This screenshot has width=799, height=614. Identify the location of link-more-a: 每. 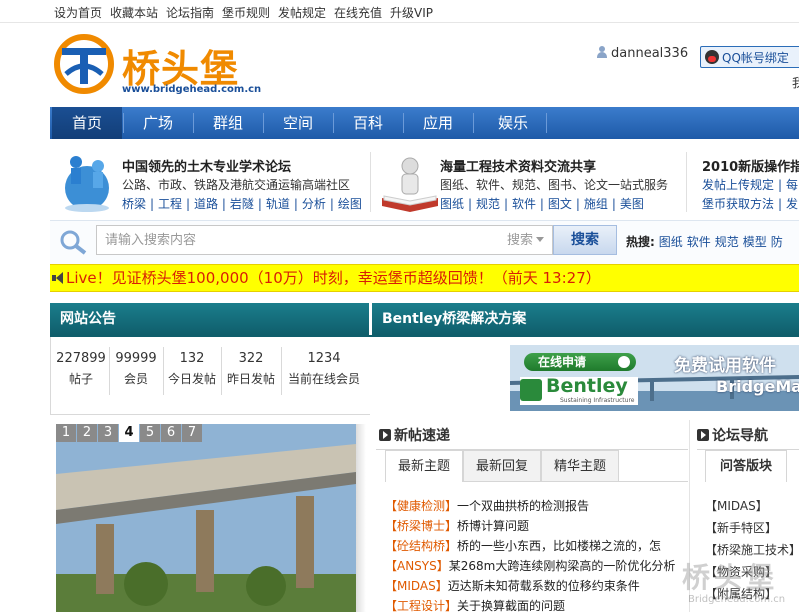
(792, 185).